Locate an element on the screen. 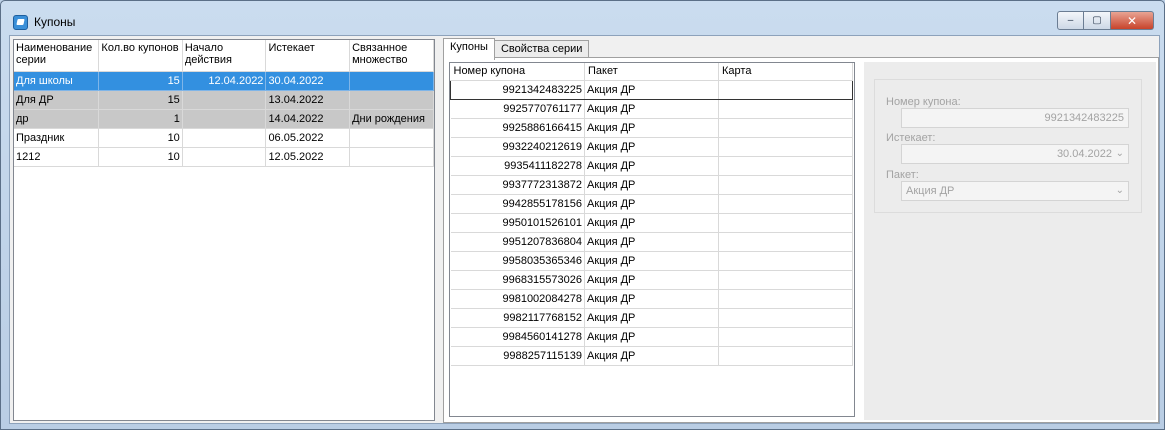 The width and height of the screenshot is (1165, 430). coupon-header-row: Номер купона Пакет Карта is located at coordinates (651, 72).